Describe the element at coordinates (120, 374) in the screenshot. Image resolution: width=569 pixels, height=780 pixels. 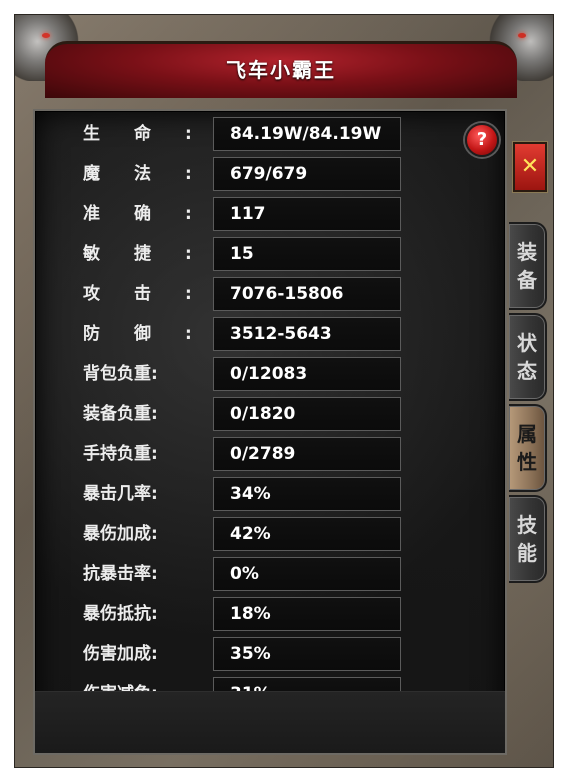
I see `stat-label: 背包负重:` at that location.